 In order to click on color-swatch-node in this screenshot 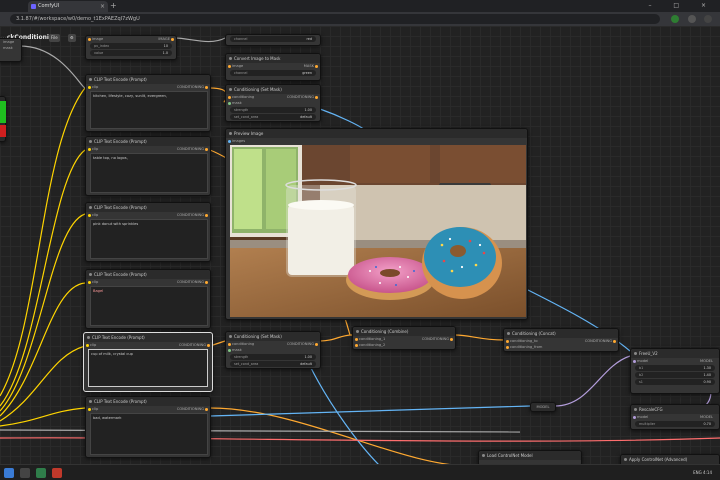, I will do `click(3, 119)`.